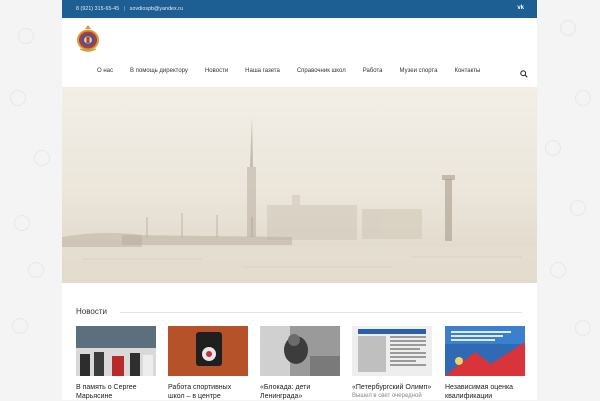  I want to click on search-icon, so click(525, 71).